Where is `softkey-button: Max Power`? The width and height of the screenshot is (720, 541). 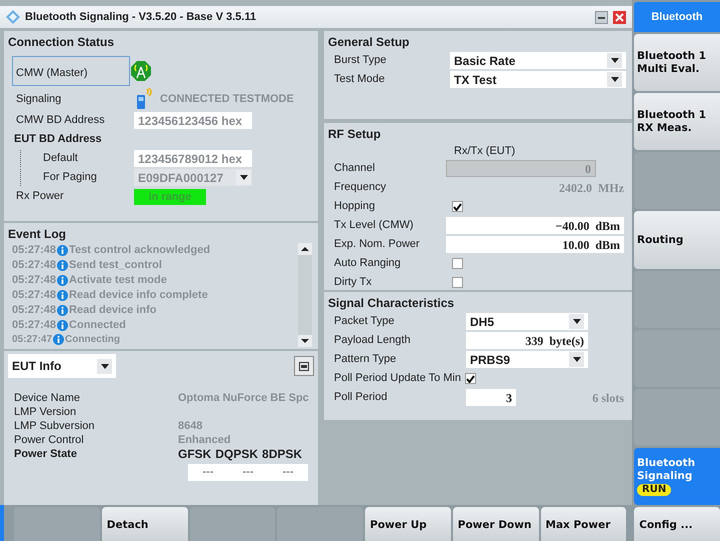
softkey-button: Max Power is located at coordinates (583, 524).